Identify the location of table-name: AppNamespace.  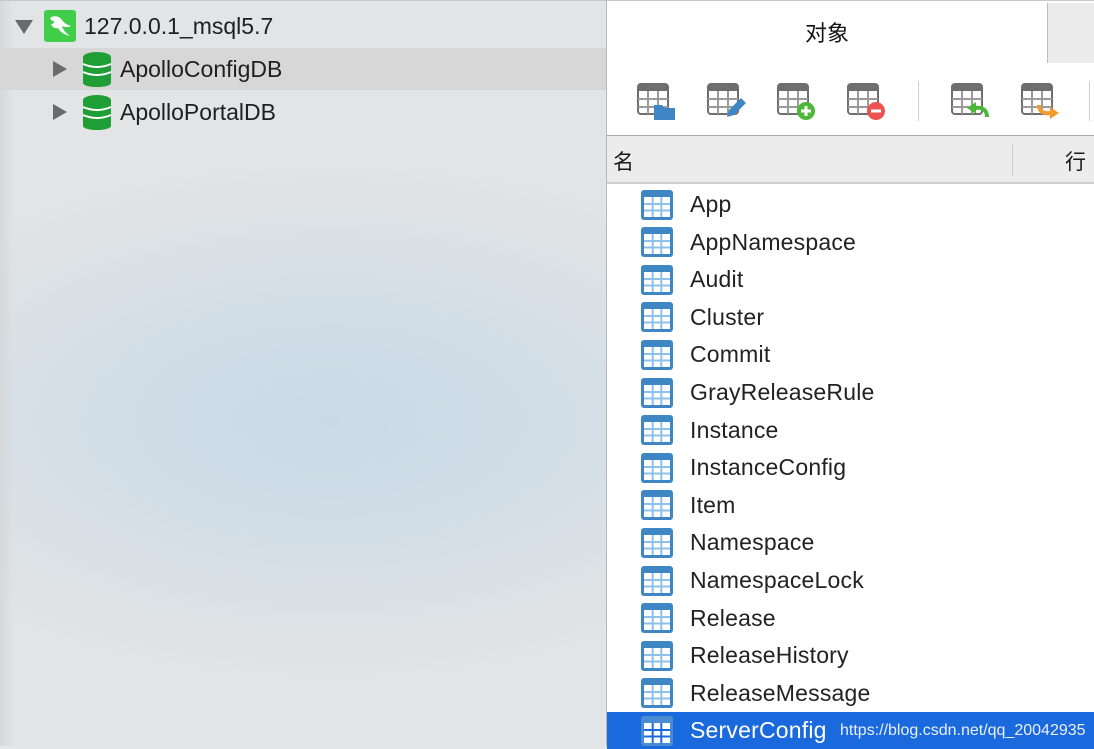
(773, 241).